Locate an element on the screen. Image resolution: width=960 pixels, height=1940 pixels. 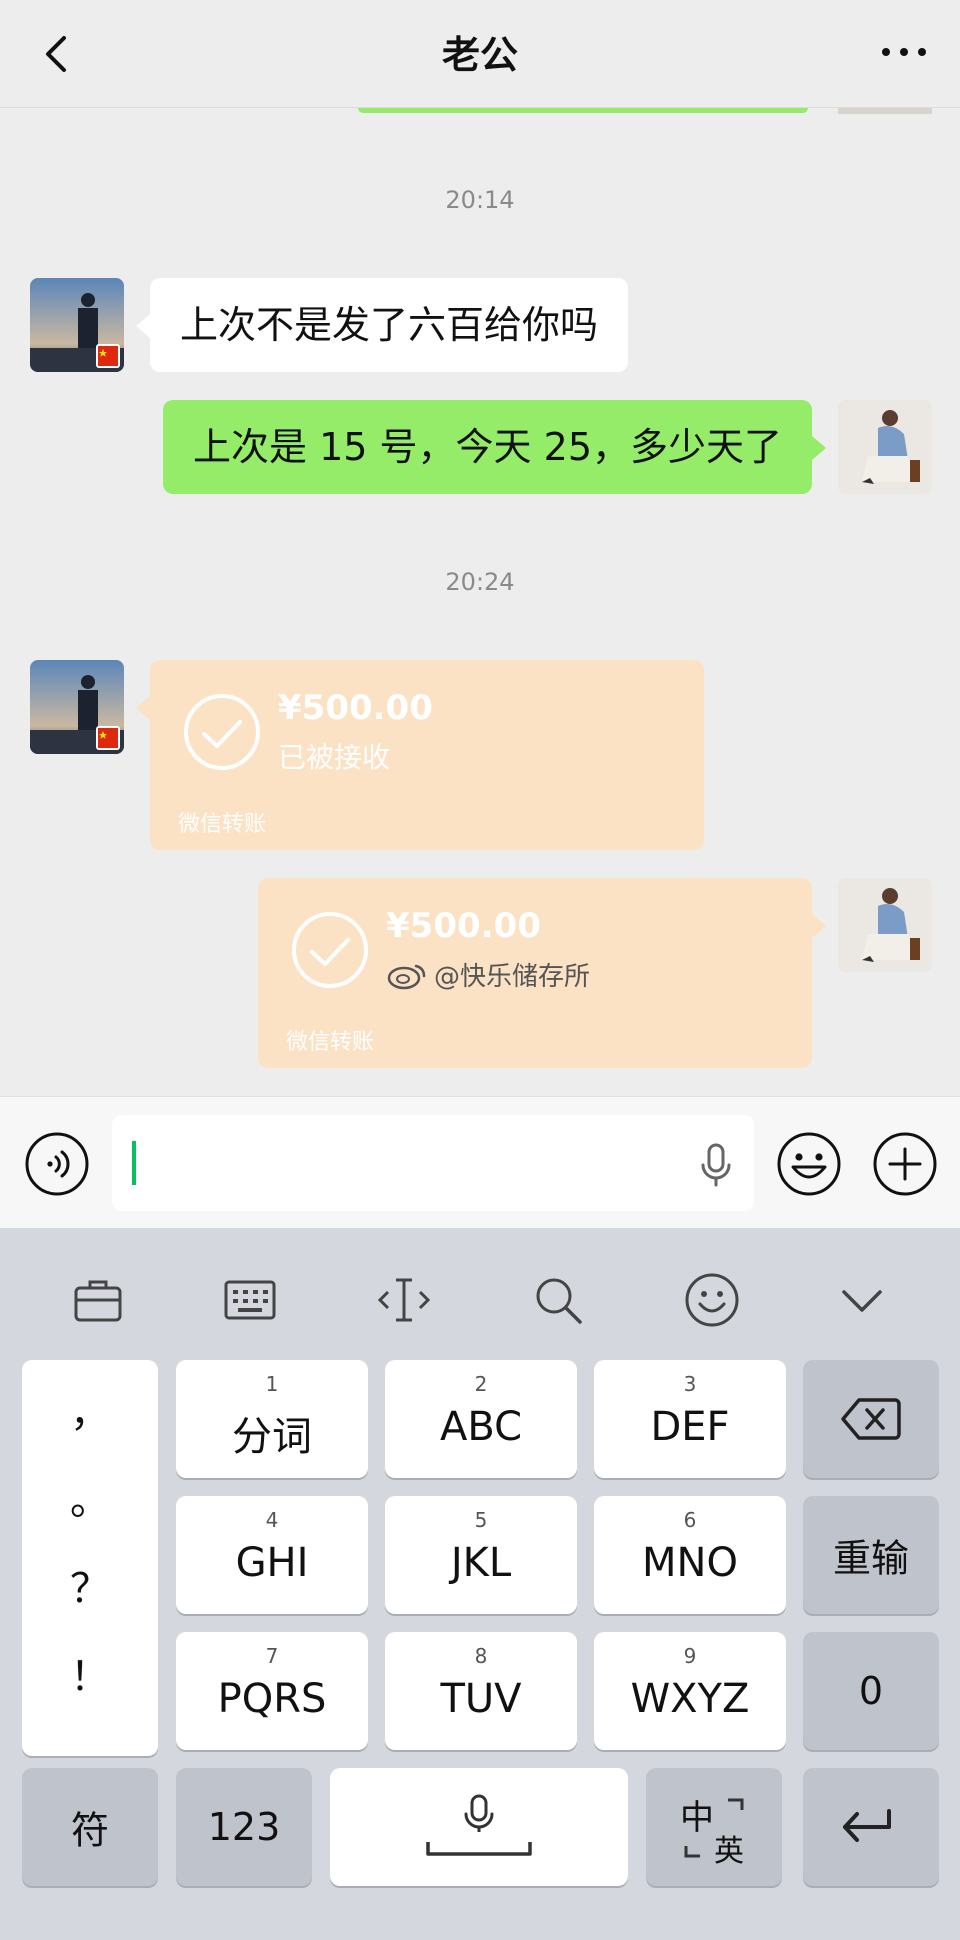
key-4: 4 GHI is located at coordinates (272, 1555).